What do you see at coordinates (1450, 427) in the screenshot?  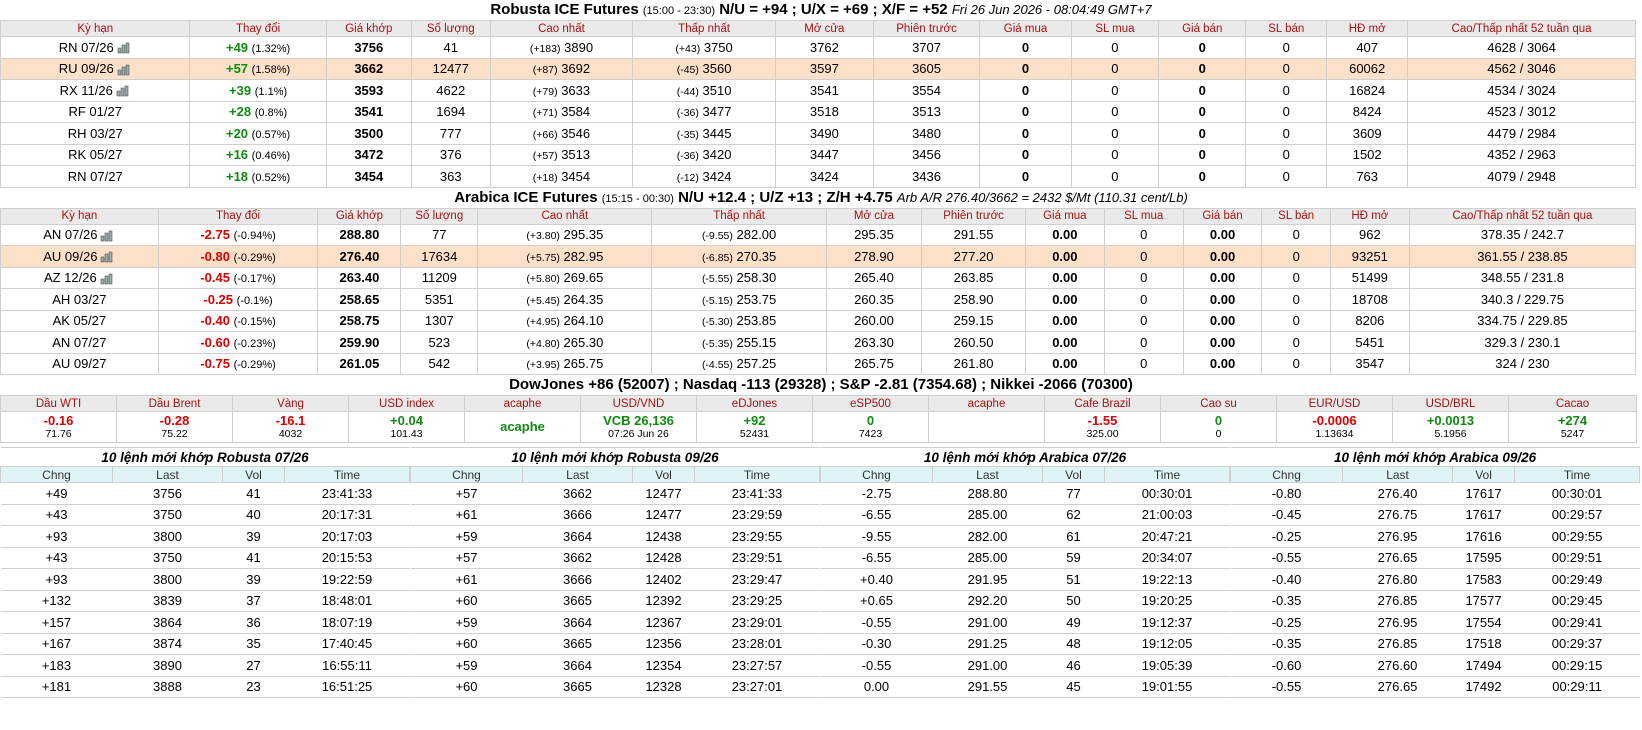 I see `market-cell: +0.0013 5.1956` at bounding box center [1450, 427].